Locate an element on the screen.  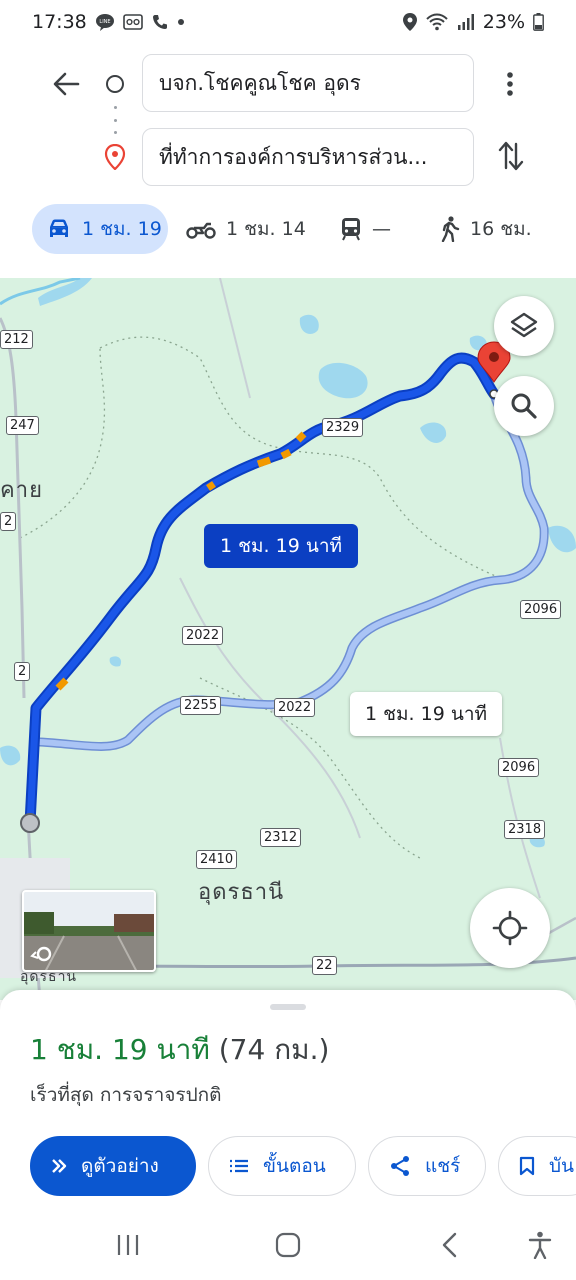
bookmark-icon is located at coordinates (527, 1166).